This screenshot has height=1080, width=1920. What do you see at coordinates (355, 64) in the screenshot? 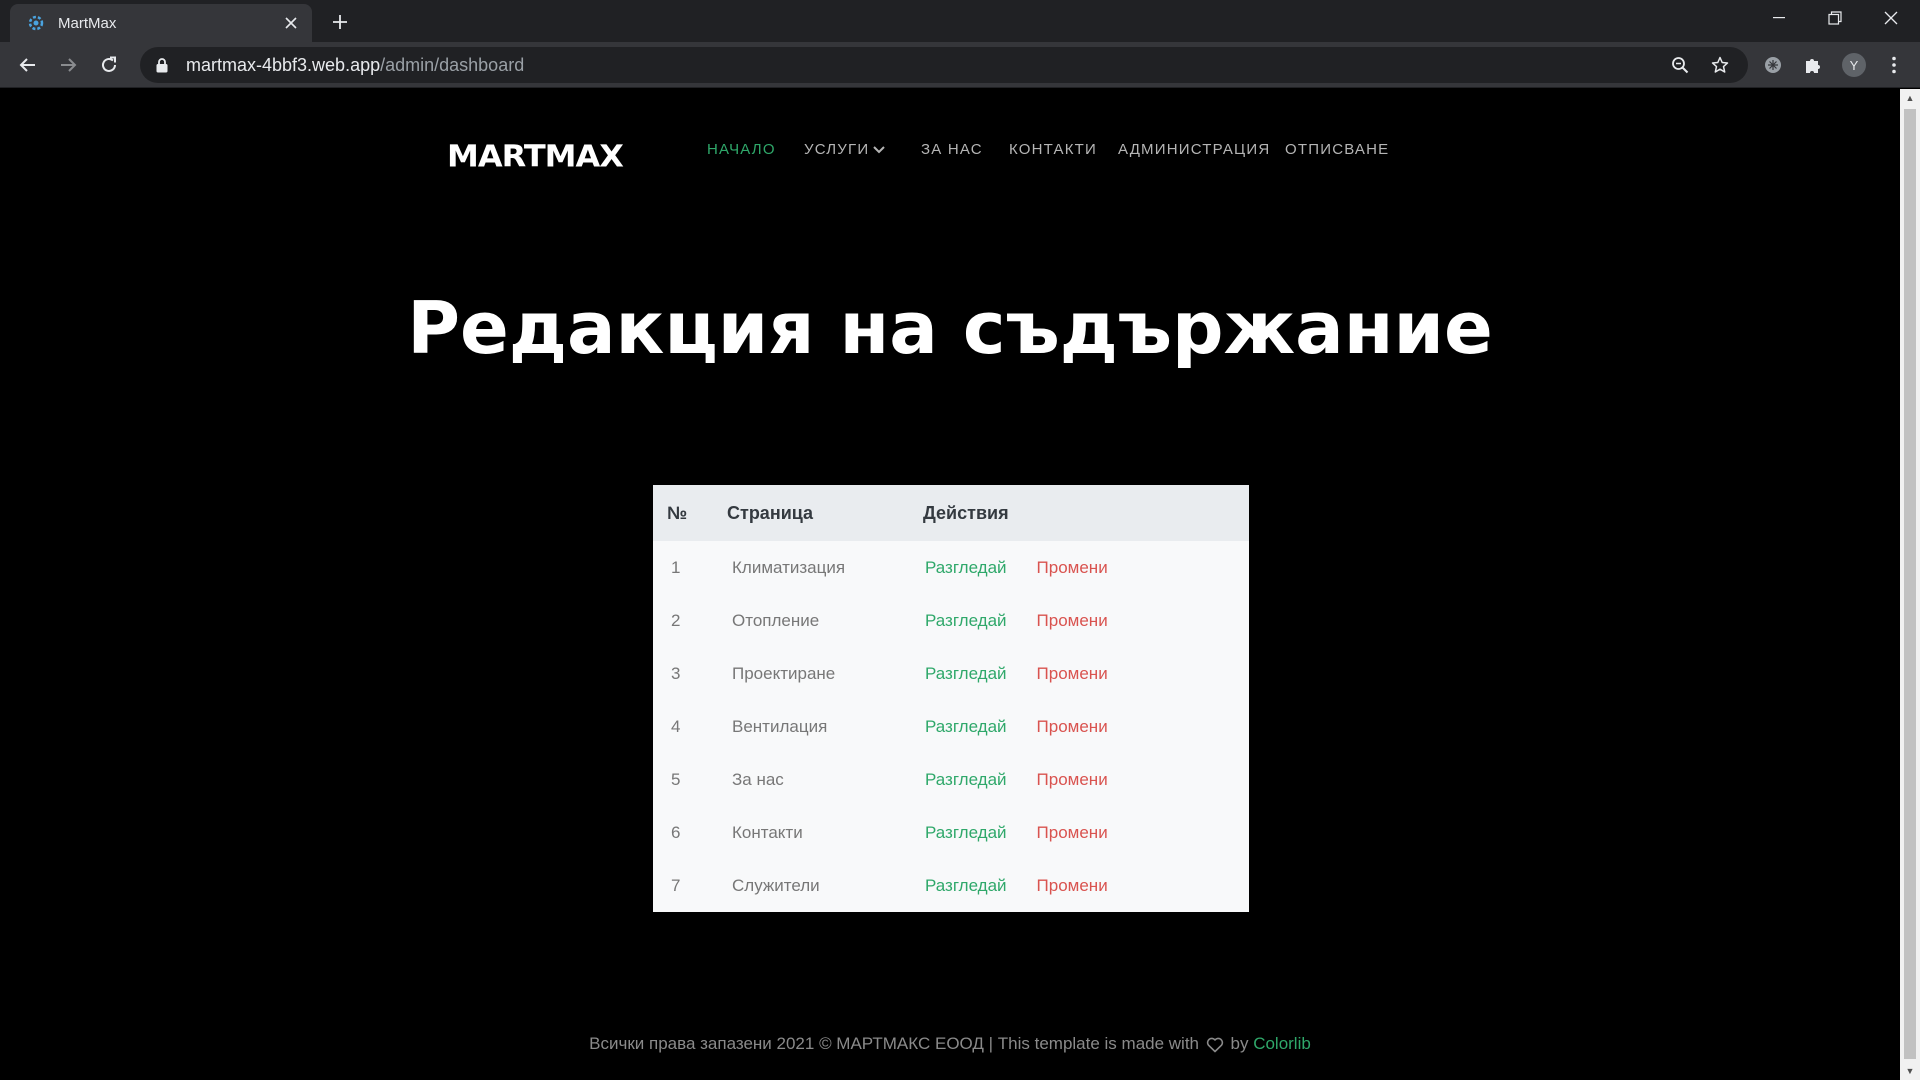
I see `url-text: martmax-4bbf3.web.app/admin/dashboard` at bounding box center [355, 64].